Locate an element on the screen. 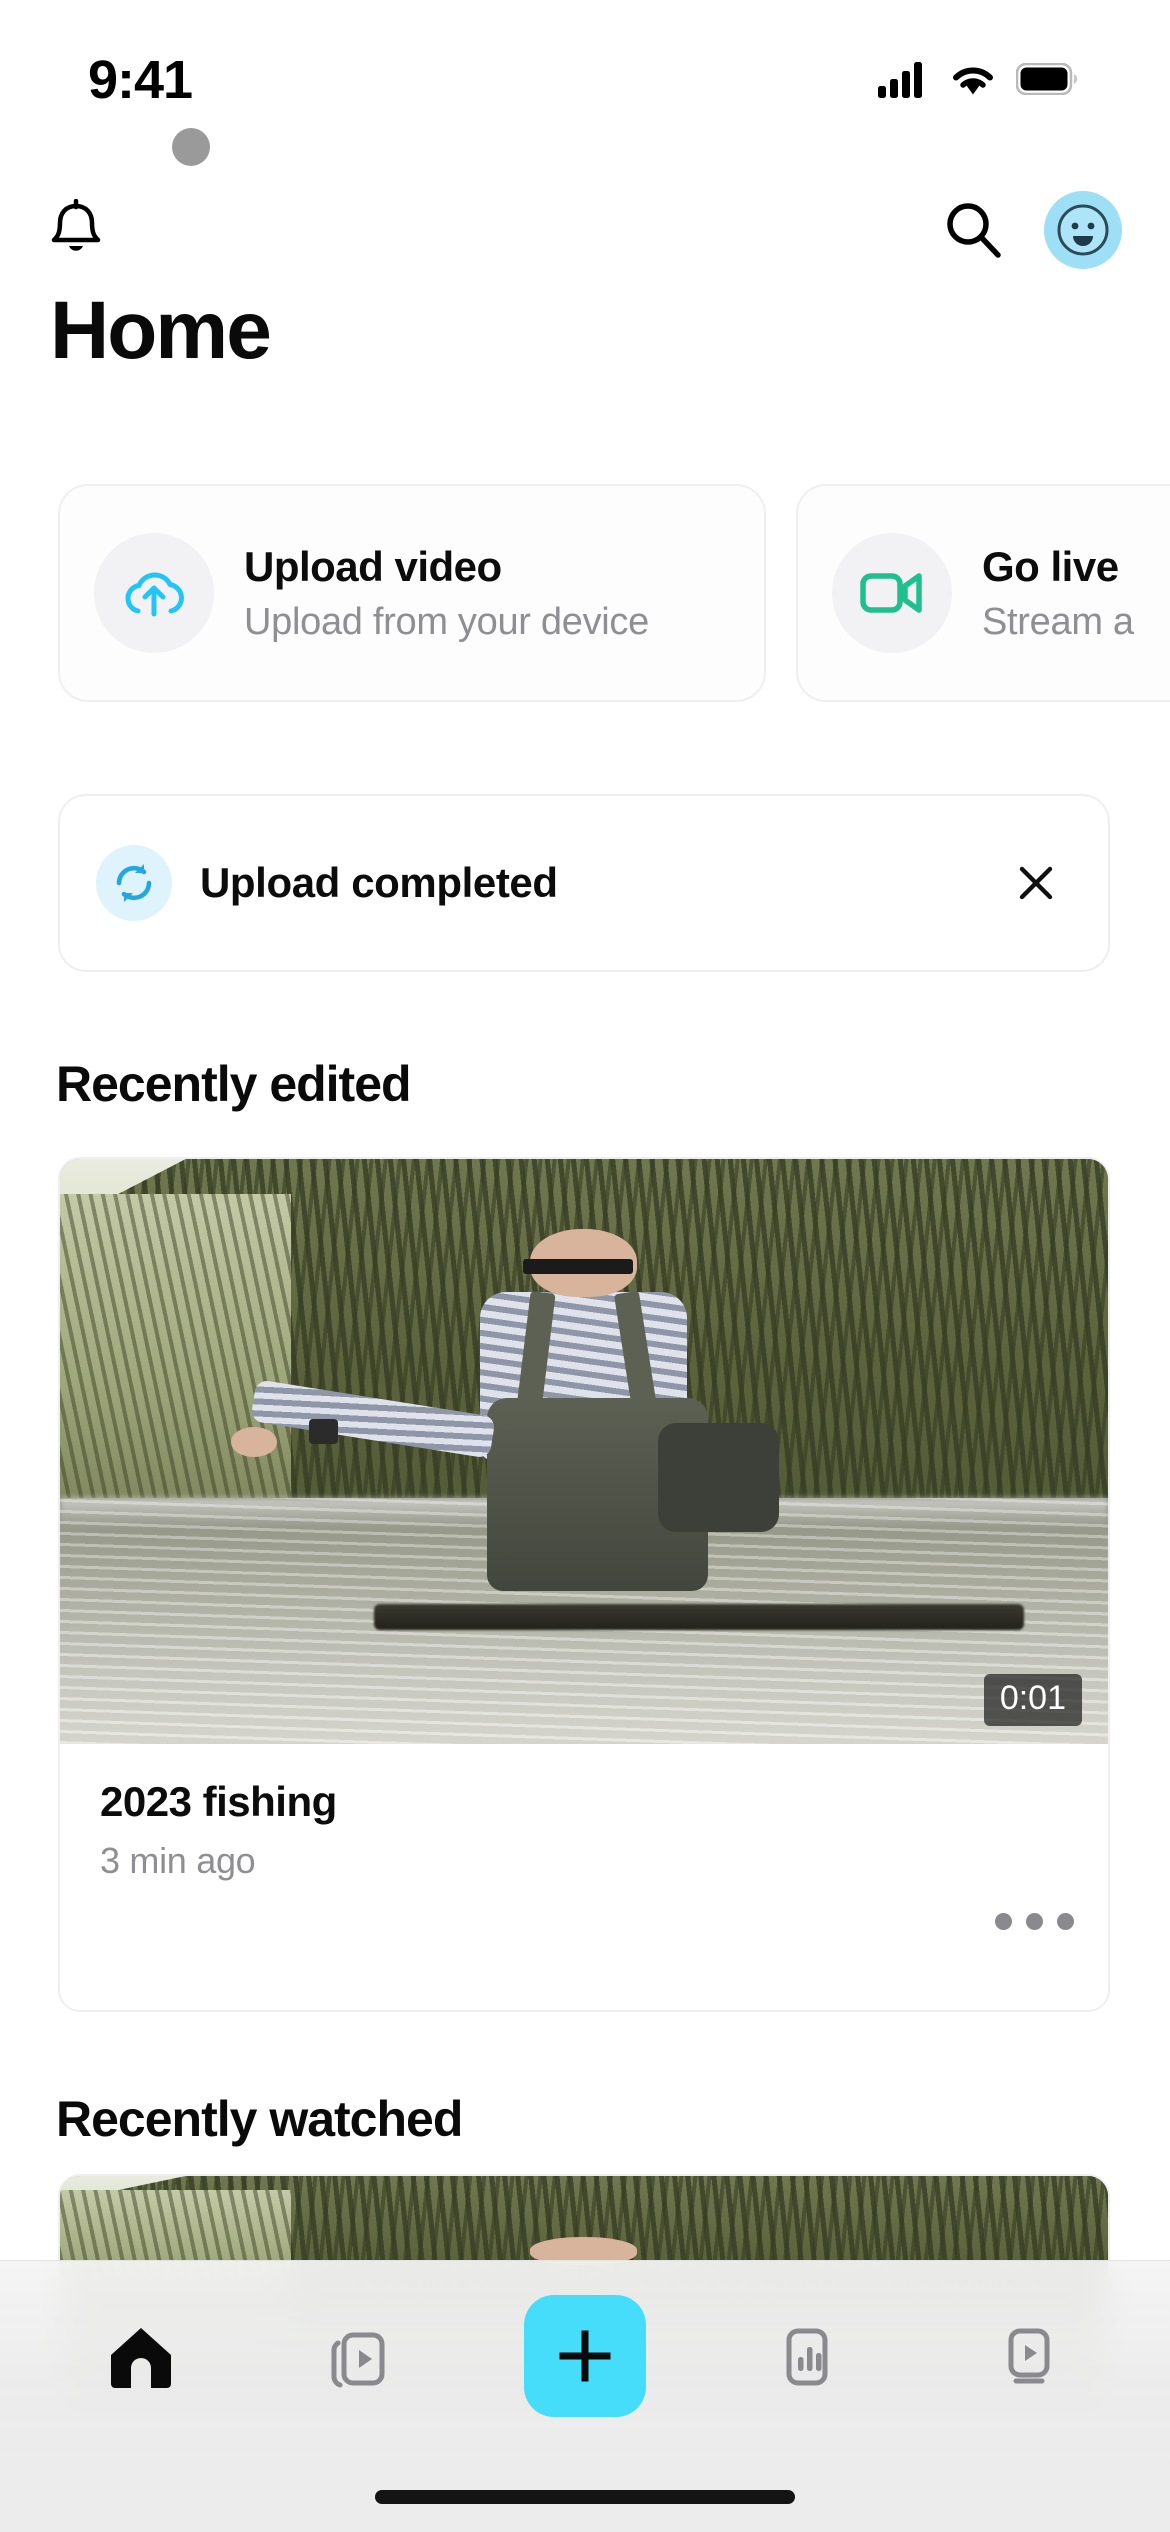 The height and width of the screenshot is (2532, 1170). status-bar: 9:41 is located at coordinates (585, 75).